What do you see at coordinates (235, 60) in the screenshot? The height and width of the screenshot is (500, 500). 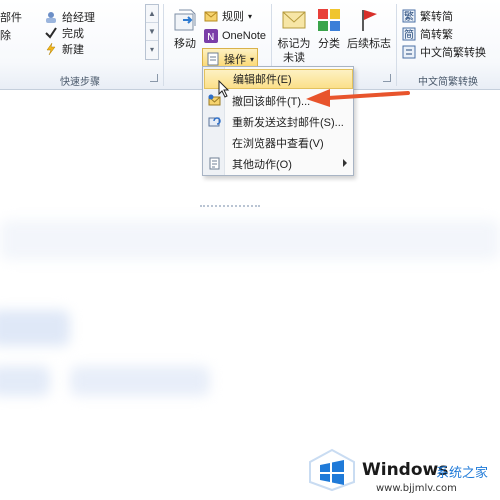 I see `actions-label: 操作` at bounding box center [235, 60].